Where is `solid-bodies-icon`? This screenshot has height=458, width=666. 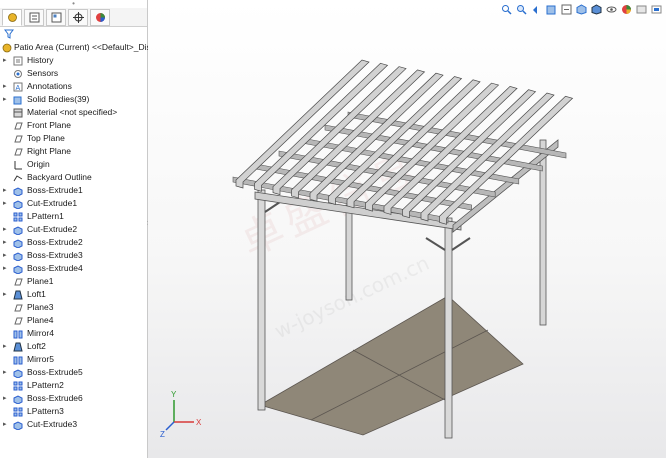 solid-bodies-icon is located at coordinates (18, 100).